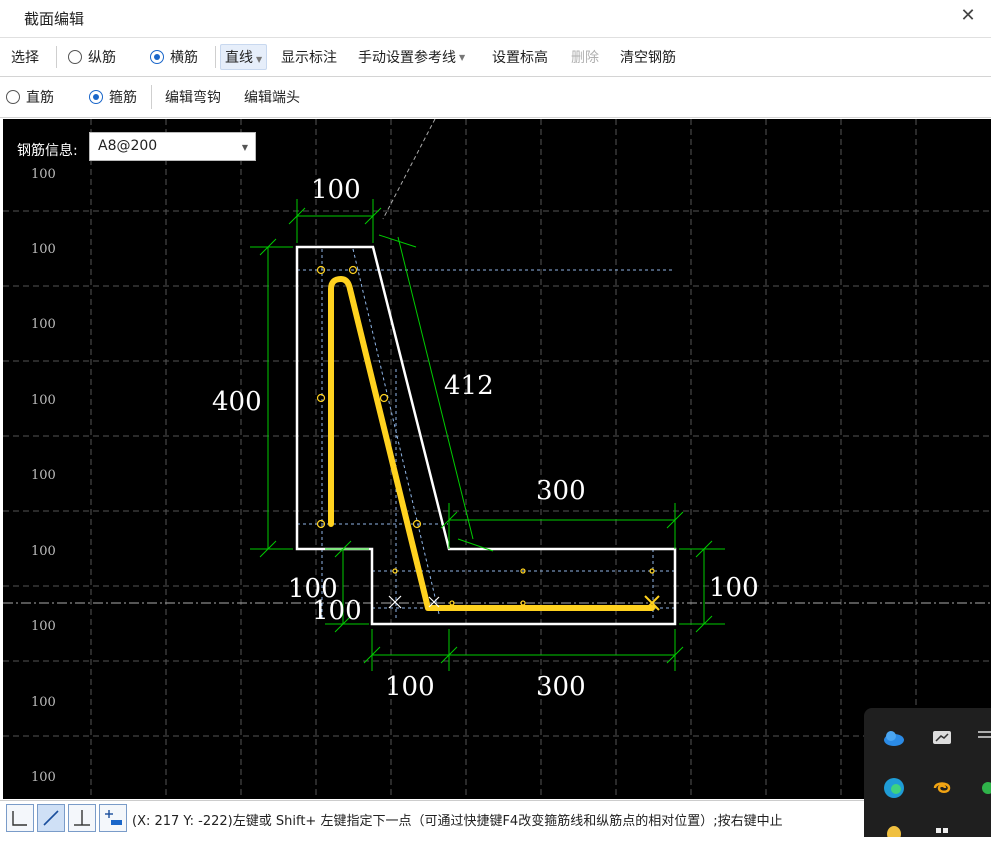 Image resolution: width=991 pixels, height=848 pixels. Describe the element at coordinates (237, 402) in the screenshot. I see `dim-left-height: 400` at that location.